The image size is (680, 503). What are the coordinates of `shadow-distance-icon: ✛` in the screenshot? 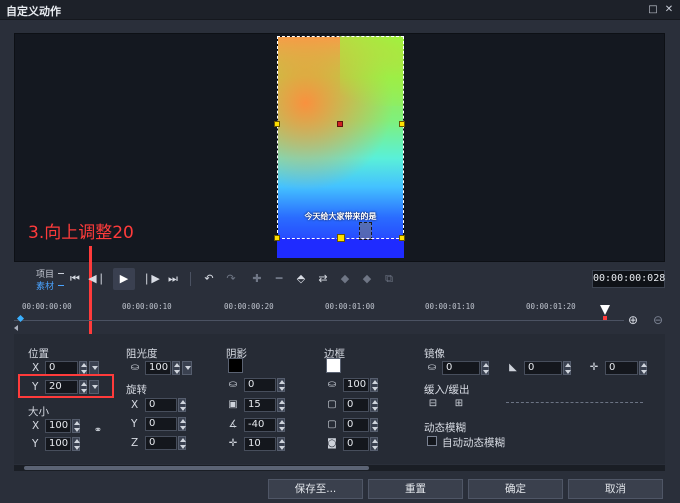 It's located at (233, 443).